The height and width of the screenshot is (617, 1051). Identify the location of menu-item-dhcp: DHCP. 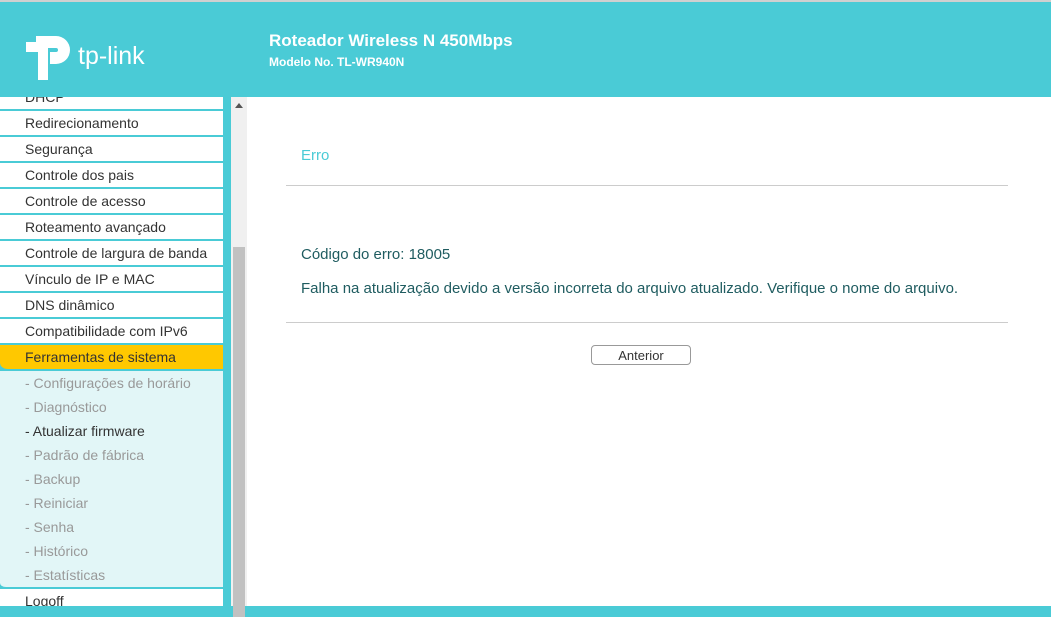
(111, 104).